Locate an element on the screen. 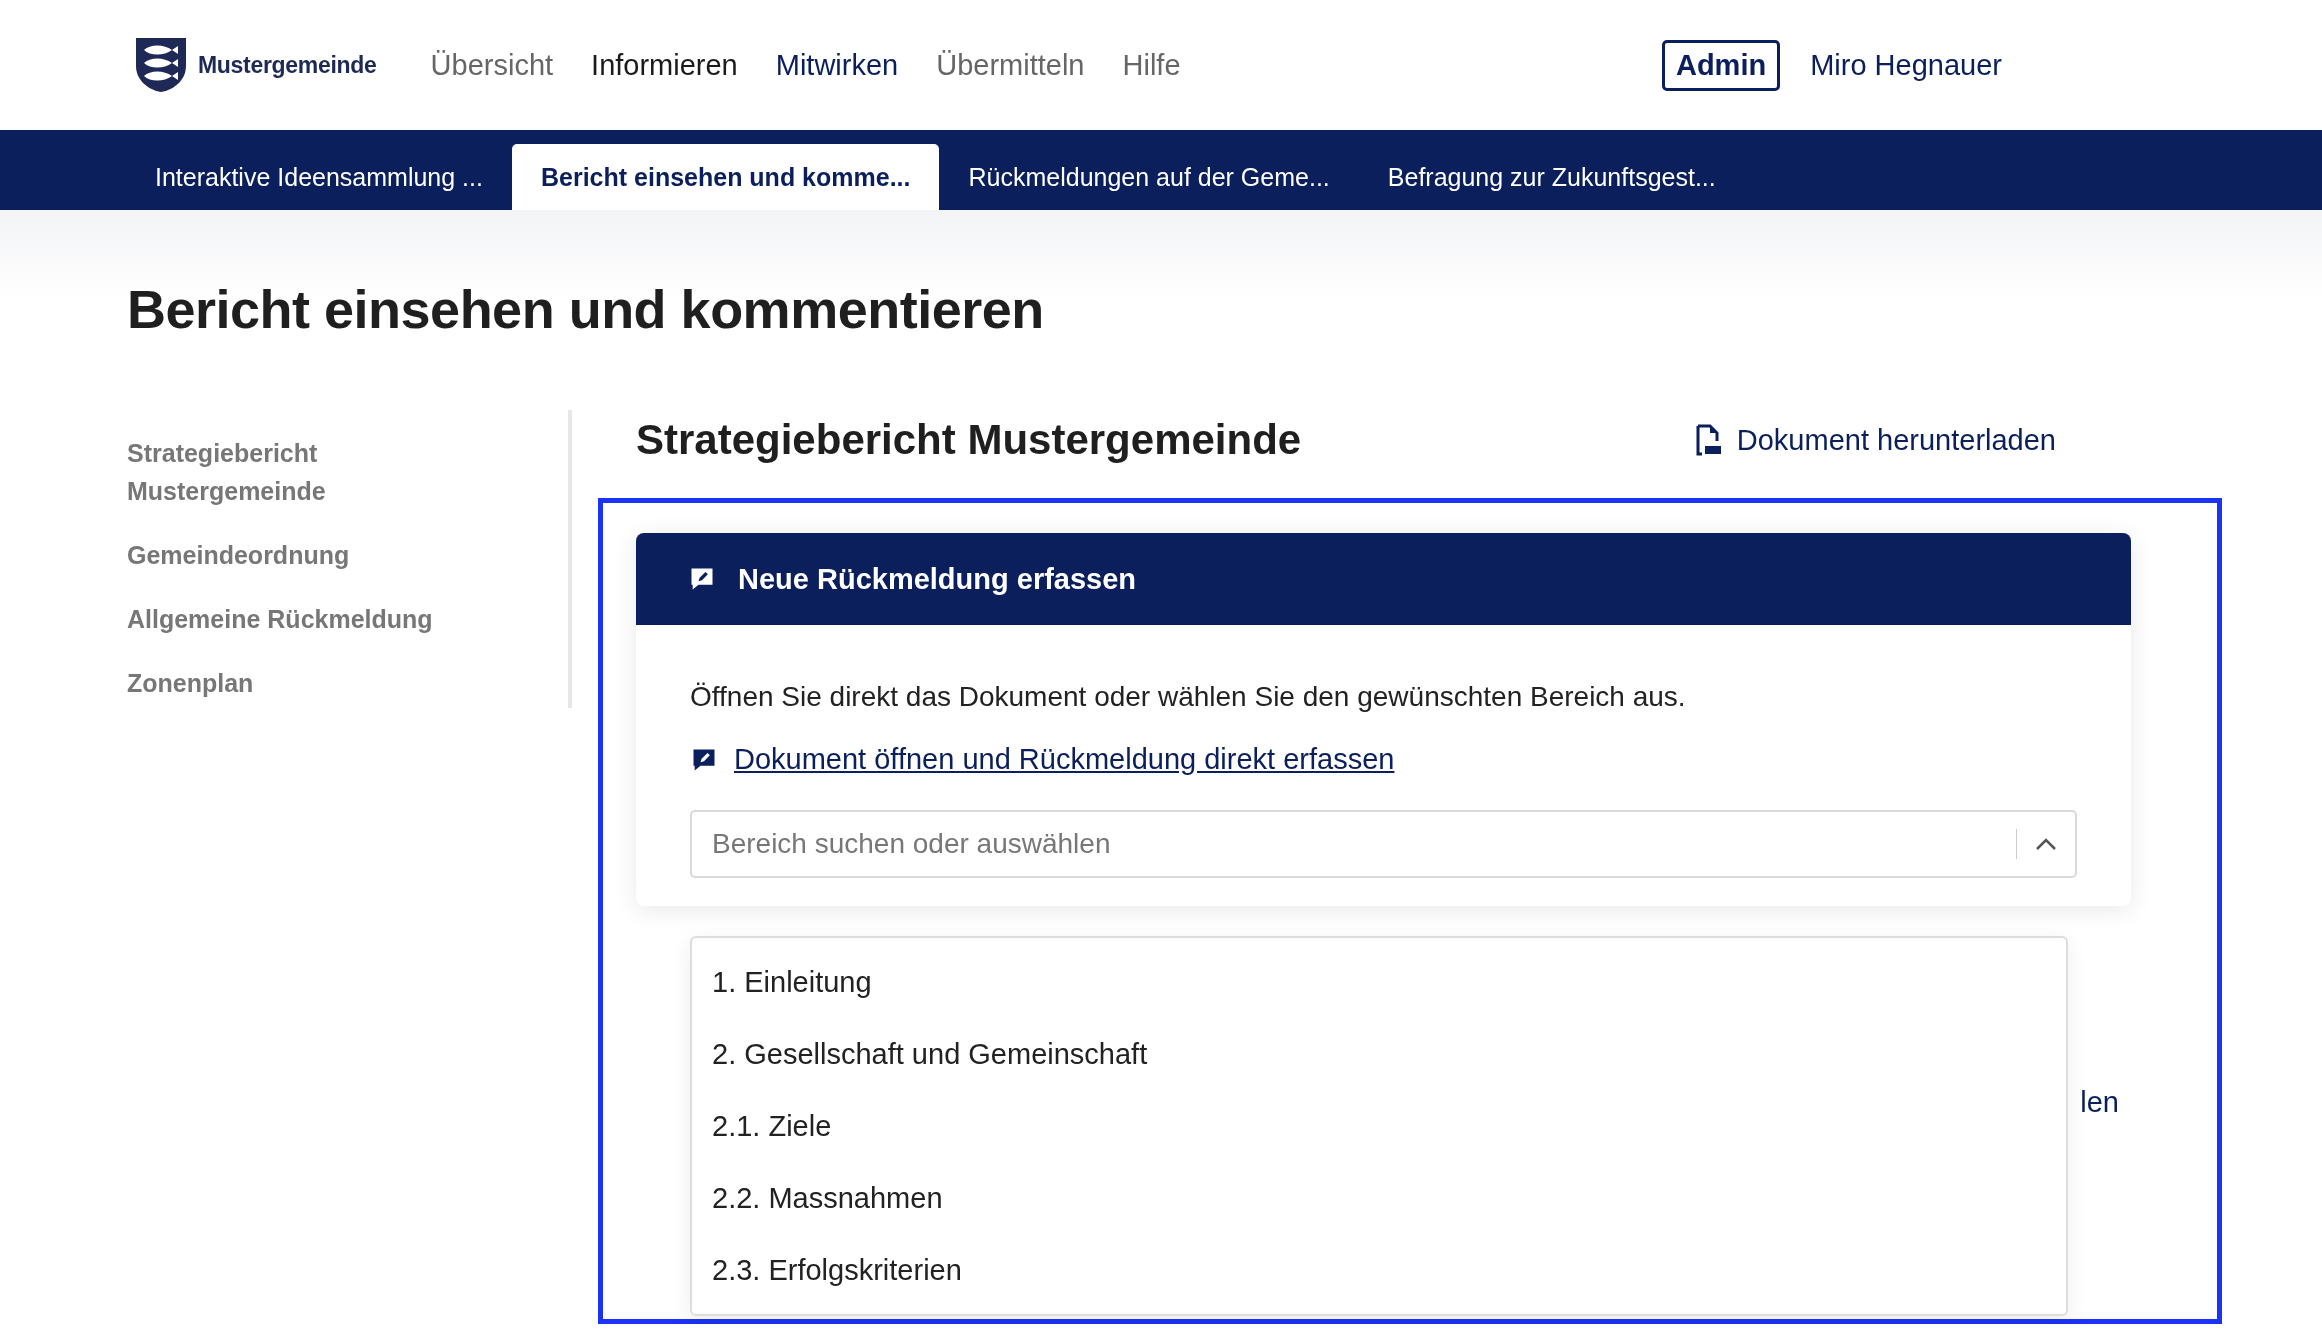  nav-link: Übersicht is located at coordinates (492, 65).